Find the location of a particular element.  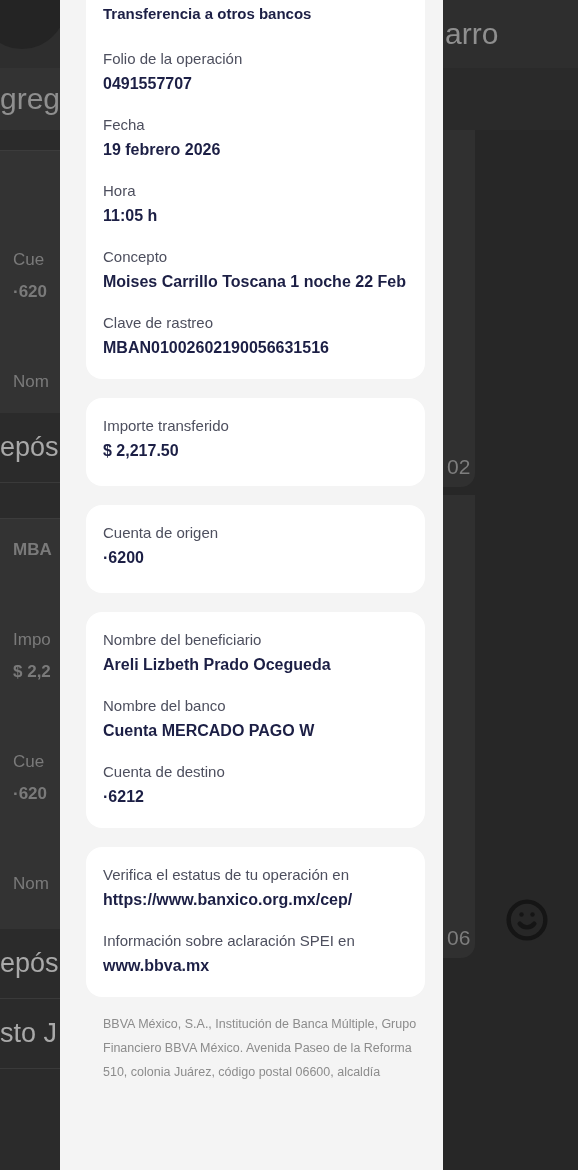

chat-title: arro is located at coordinates (472, 34).